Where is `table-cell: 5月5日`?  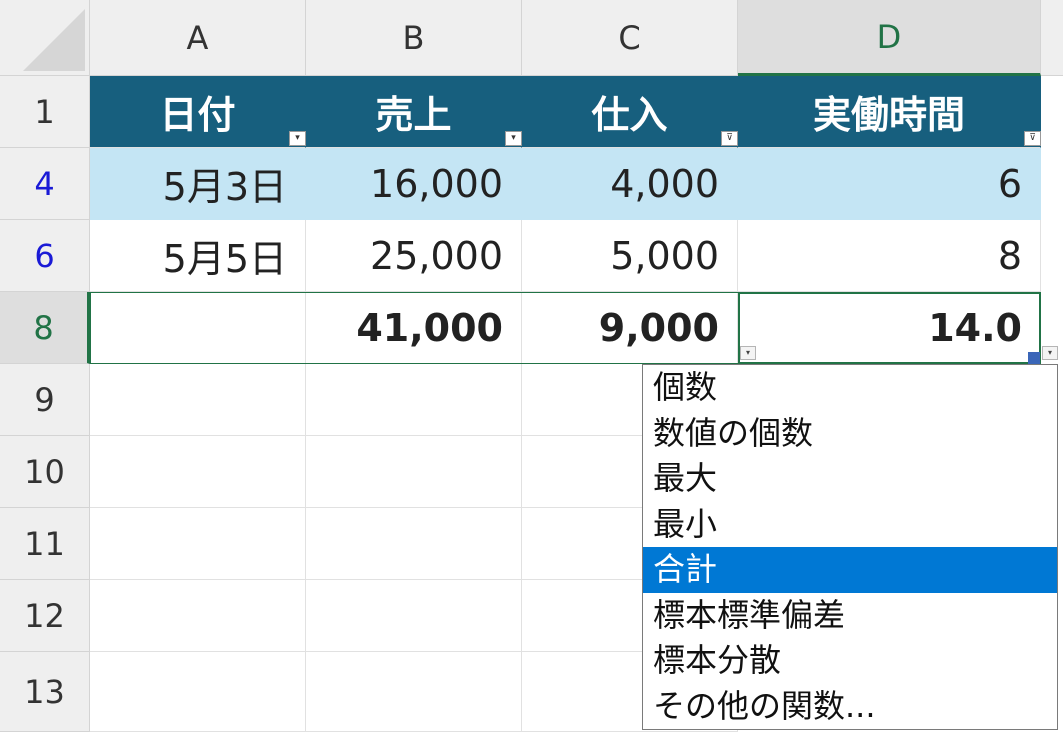
table-cell: 5月5日 is located at coordinates (198, 256).